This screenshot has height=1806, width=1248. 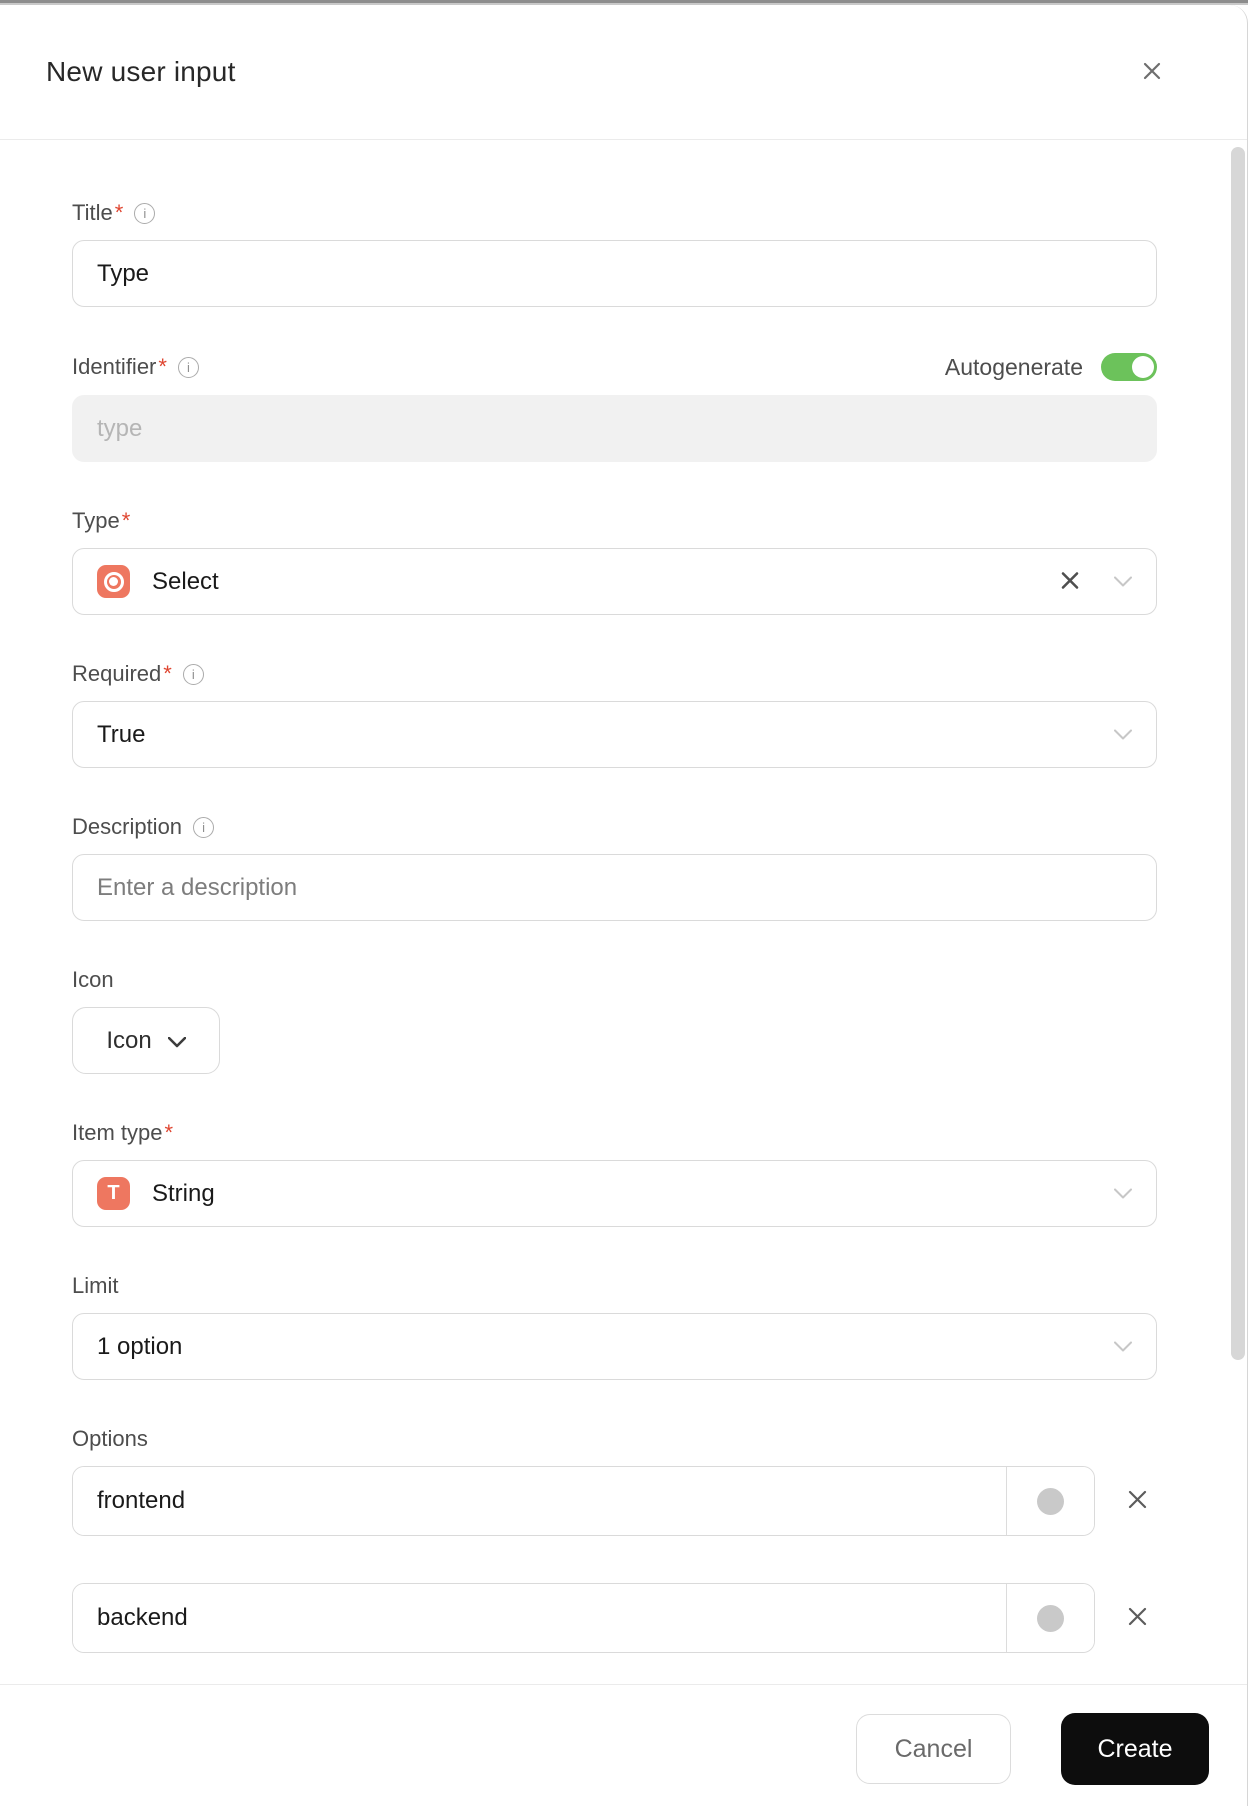 What do you see at coordinates (614, 734) in the screenshot?
I see `required-select: True` at bounding box center [614, 734].